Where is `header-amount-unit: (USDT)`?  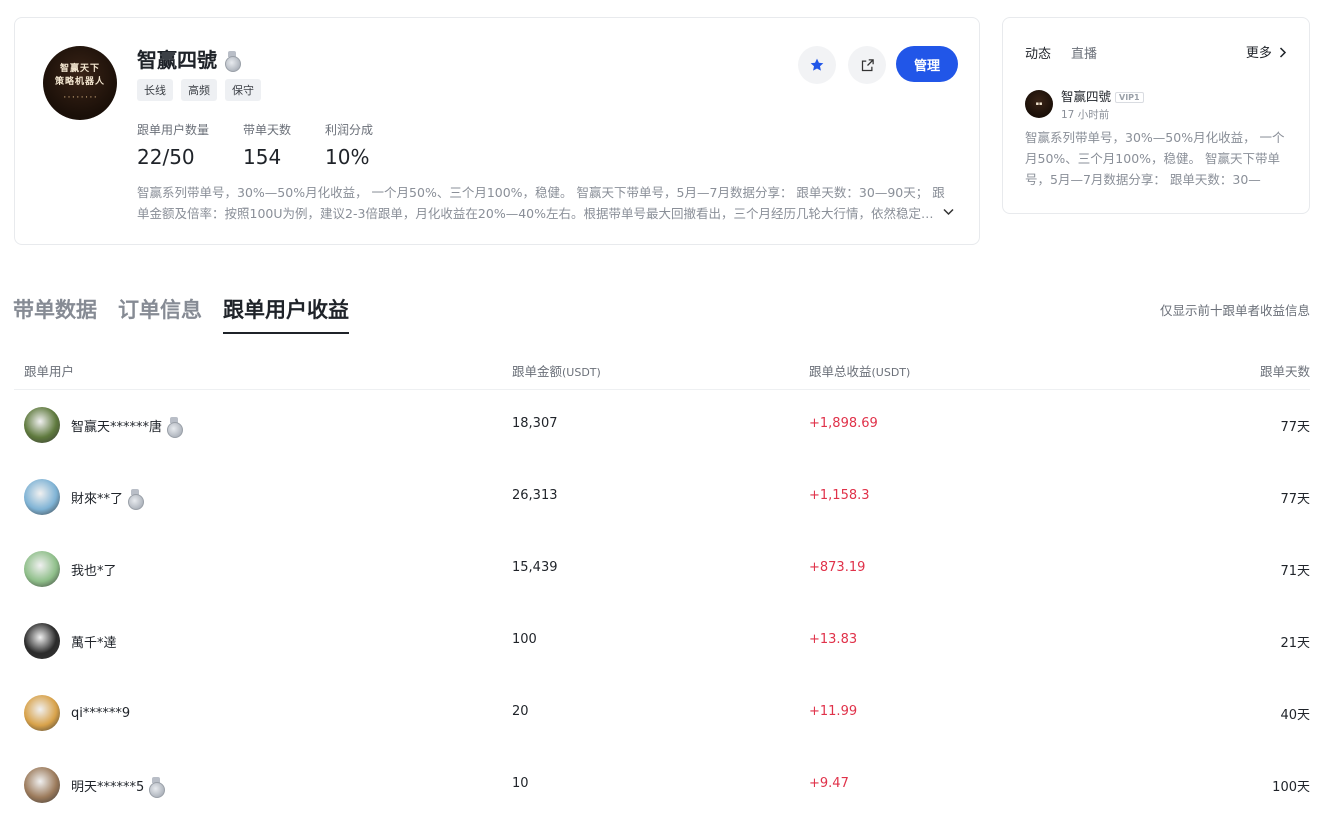
header-amount-unit: (USDT) is located at coordinates (581, 372).